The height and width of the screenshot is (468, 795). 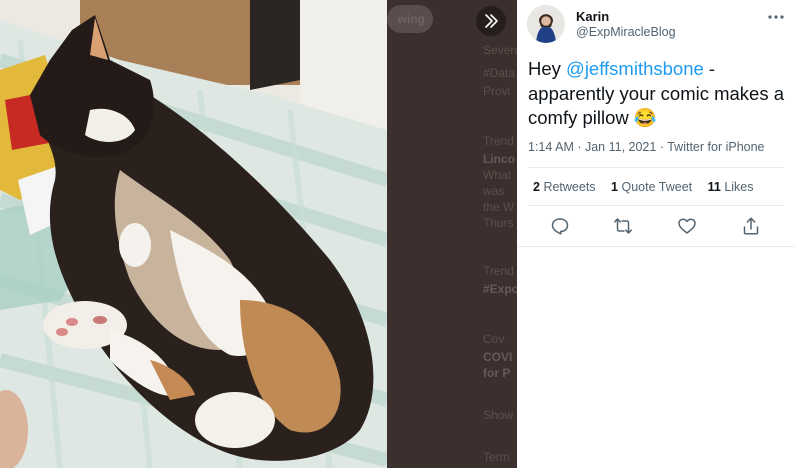 I want to click on share-icon, so click(x=751, y=226).